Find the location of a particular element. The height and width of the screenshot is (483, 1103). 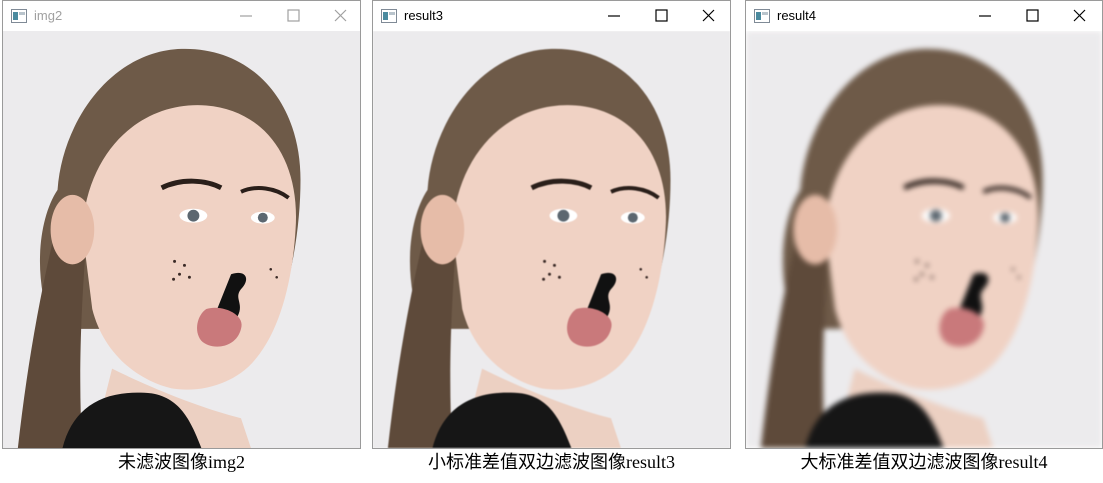

window-titlebar: result4 is located at coordinates (924, 16).